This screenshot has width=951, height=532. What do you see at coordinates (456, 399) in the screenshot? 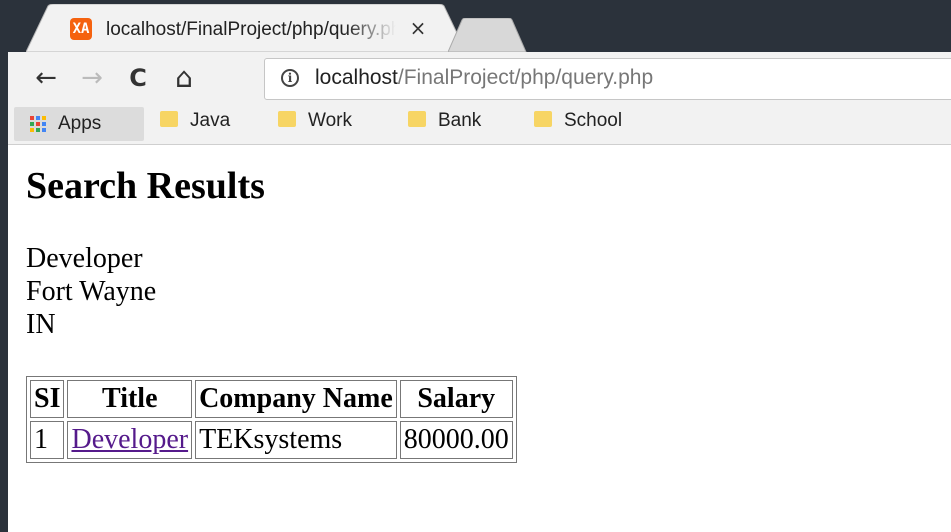
I see `column-header-salary: Salary` at bounding box center [456, 399].